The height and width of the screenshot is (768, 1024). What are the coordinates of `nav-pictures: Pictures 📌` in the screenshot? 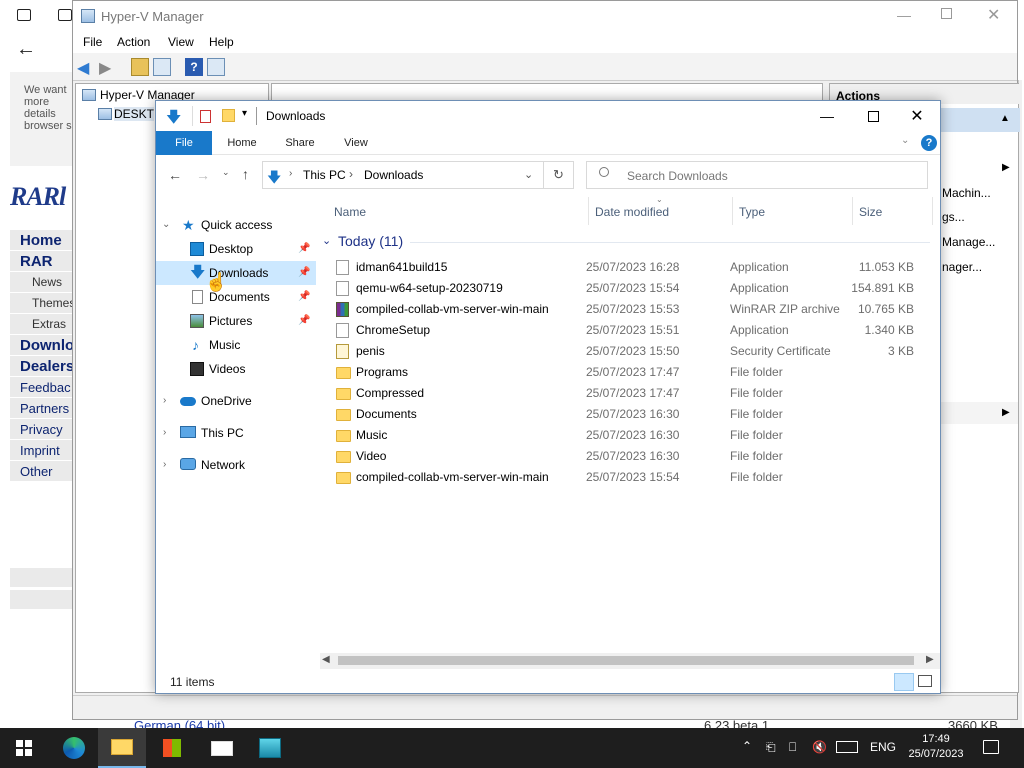 It's located at (236, 321).